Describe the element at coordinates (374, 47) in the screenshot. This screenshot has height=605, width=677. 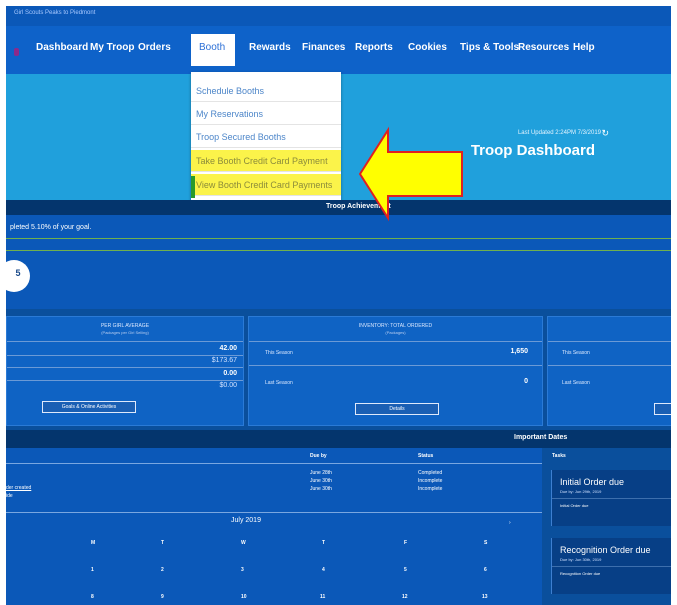
I see `nav-reports: Reports` at that location.